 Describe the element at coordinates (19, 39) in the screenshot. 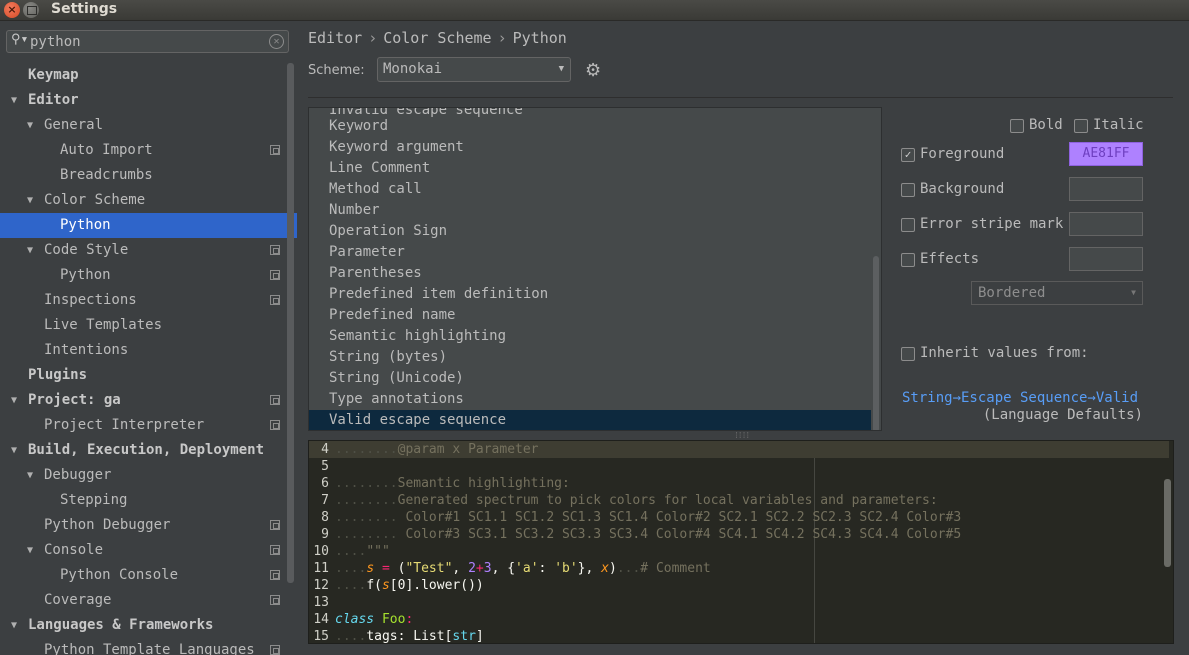

I see `search-icon: ⚲▾` at that location.